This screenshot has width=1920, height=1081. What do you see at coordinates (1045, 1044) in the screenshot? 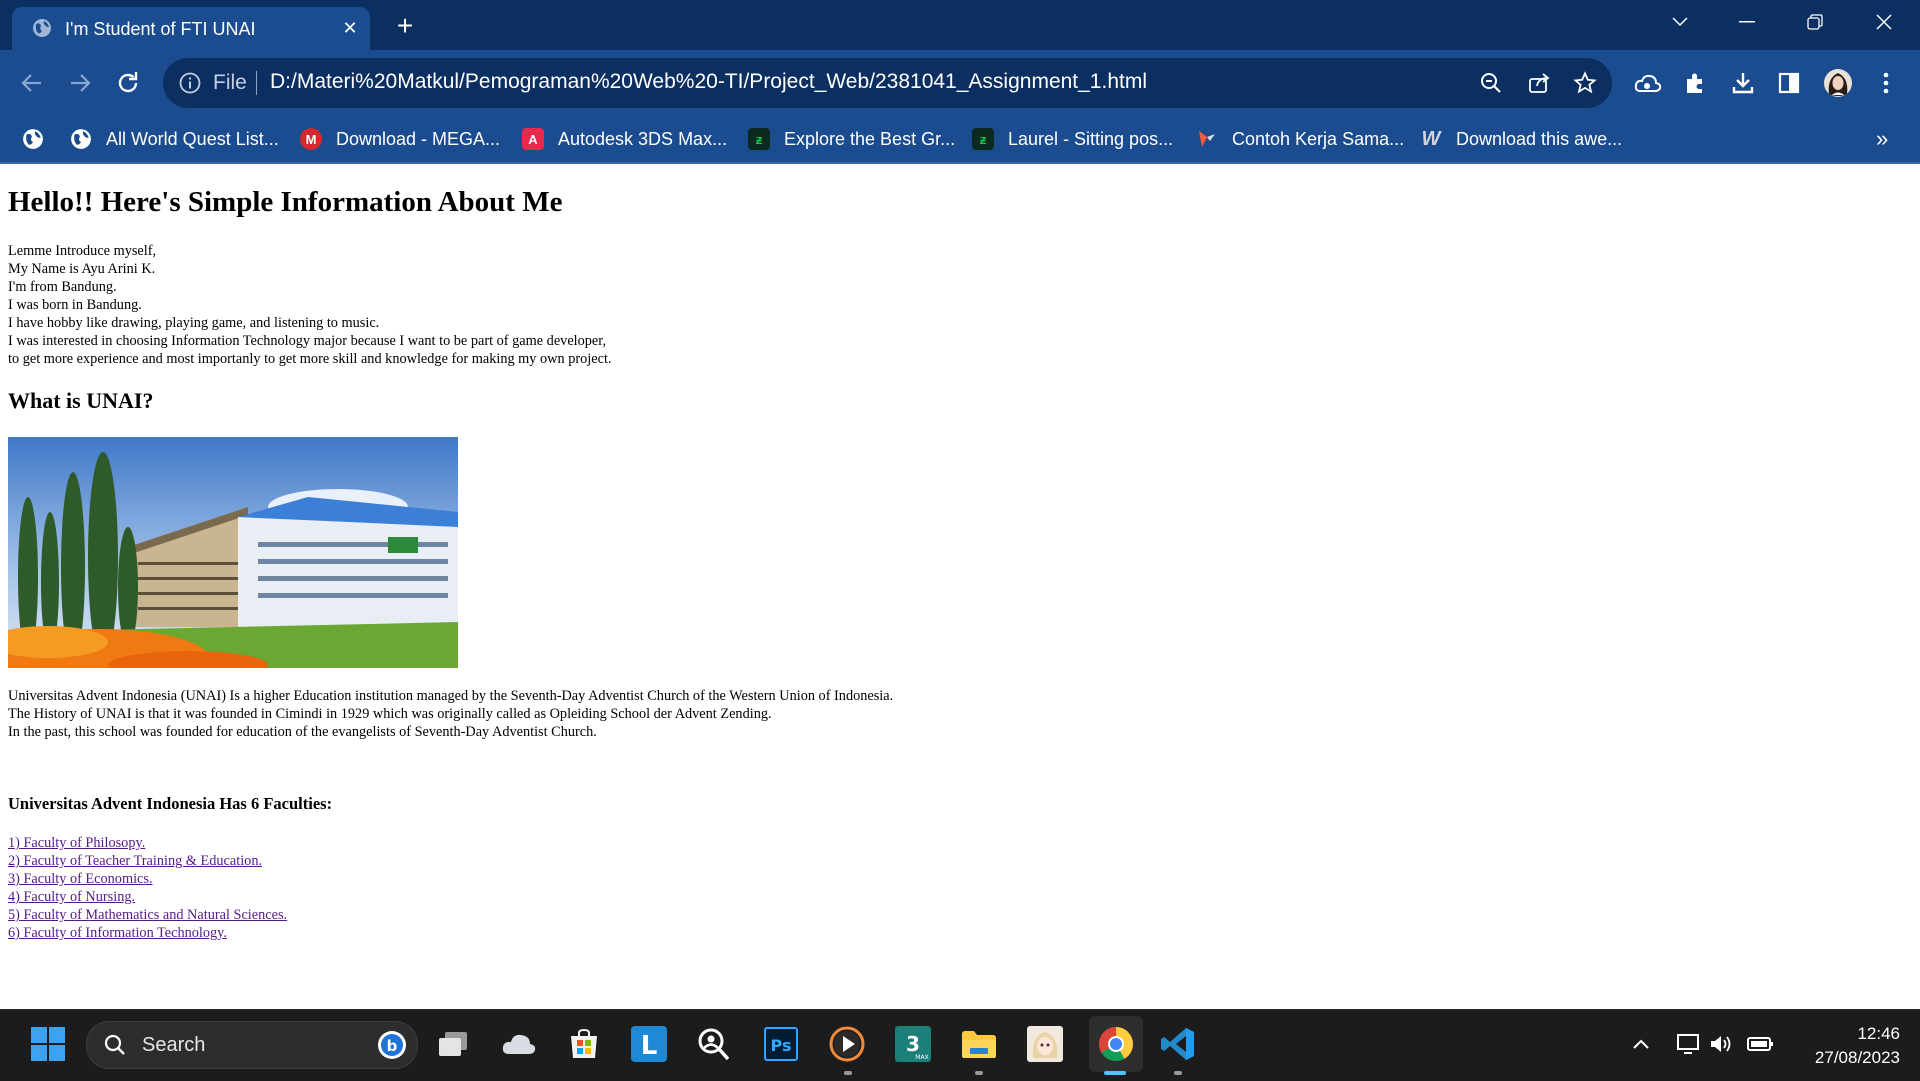
I see `anime-app-icon` at bounding box center [1045, 1044].